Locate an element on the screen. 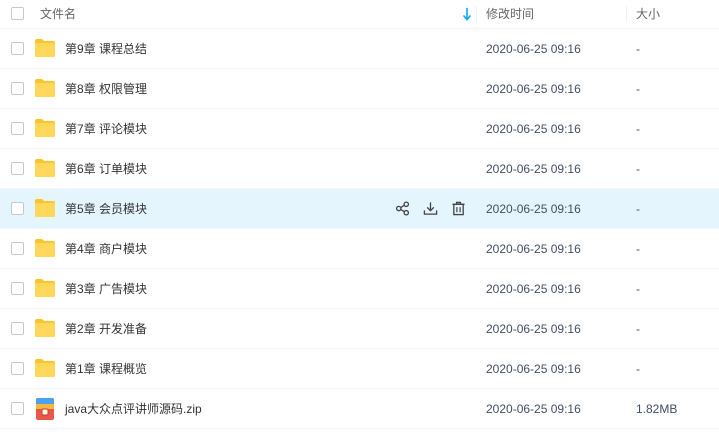 The height and width of the screenshot is (438, 719). share-button is located at coordinates (402, 208).